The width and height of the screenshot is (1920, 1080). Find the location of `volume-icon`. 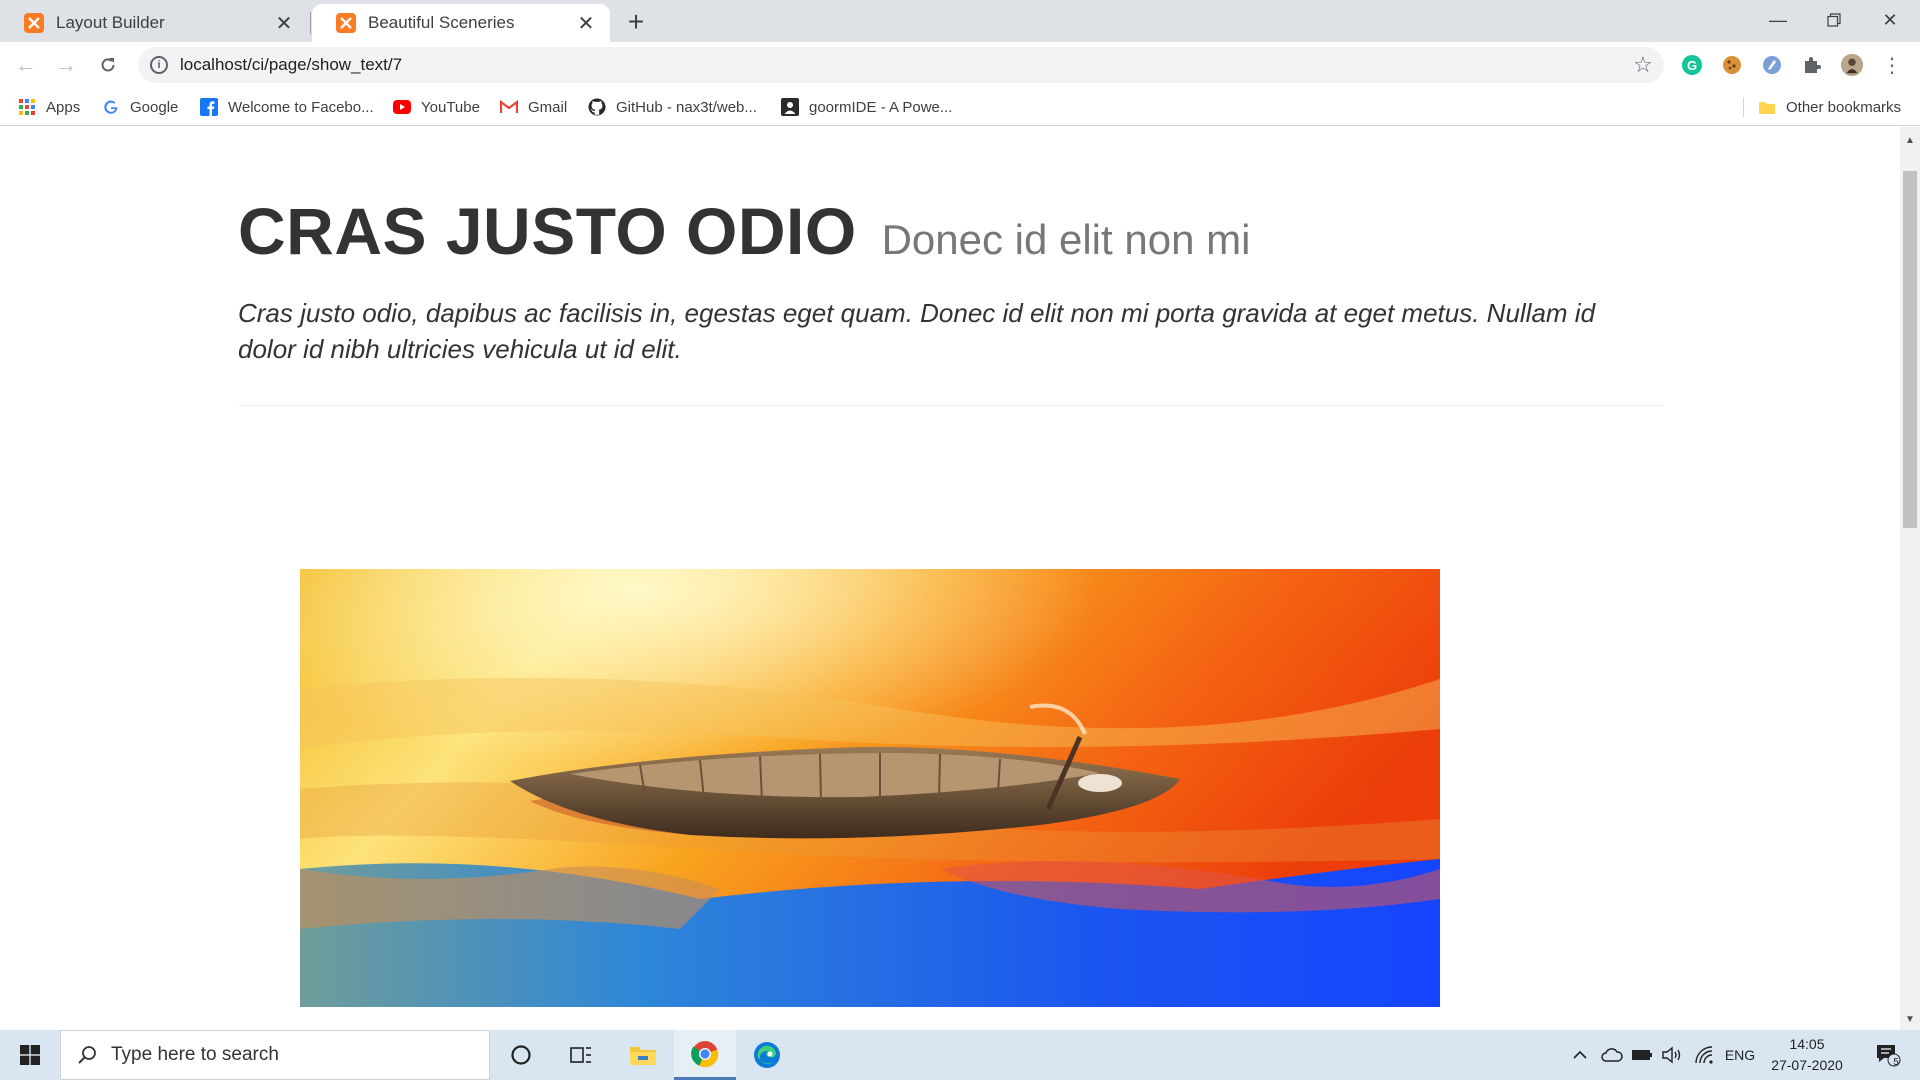

volume-icon is located at coordinates (1672, 1055).